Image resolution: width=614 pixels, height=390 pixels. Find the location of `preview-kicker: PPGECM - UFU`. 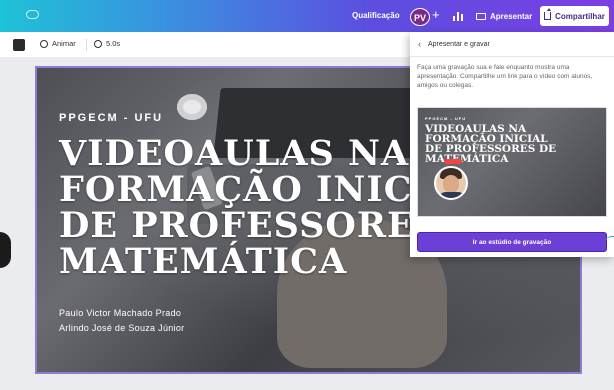

preview-kicker: PPGECM - UFU is located at coordinates (446, 118).